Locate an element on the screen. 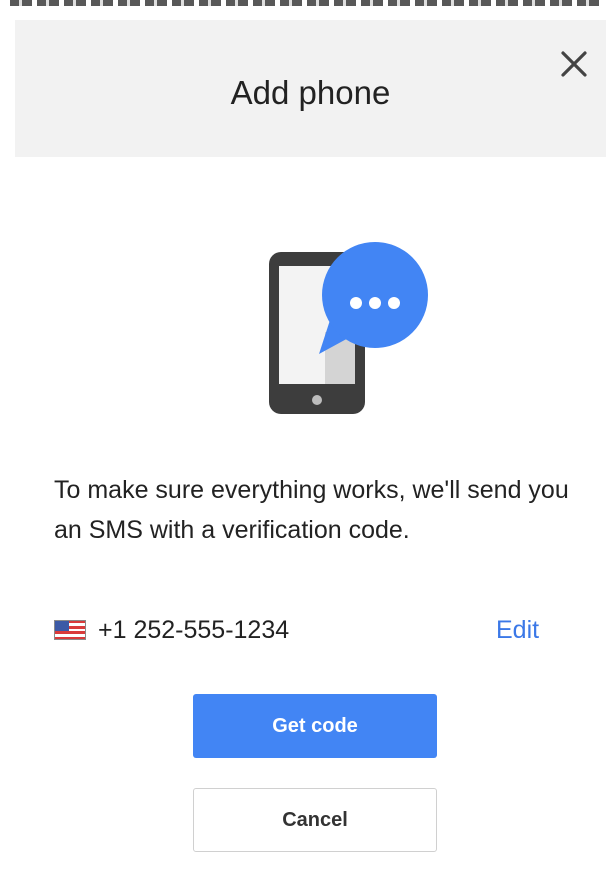 The width and height of the screenshot is (606, 895). background-page-strip is located at coordinates (303, 10).